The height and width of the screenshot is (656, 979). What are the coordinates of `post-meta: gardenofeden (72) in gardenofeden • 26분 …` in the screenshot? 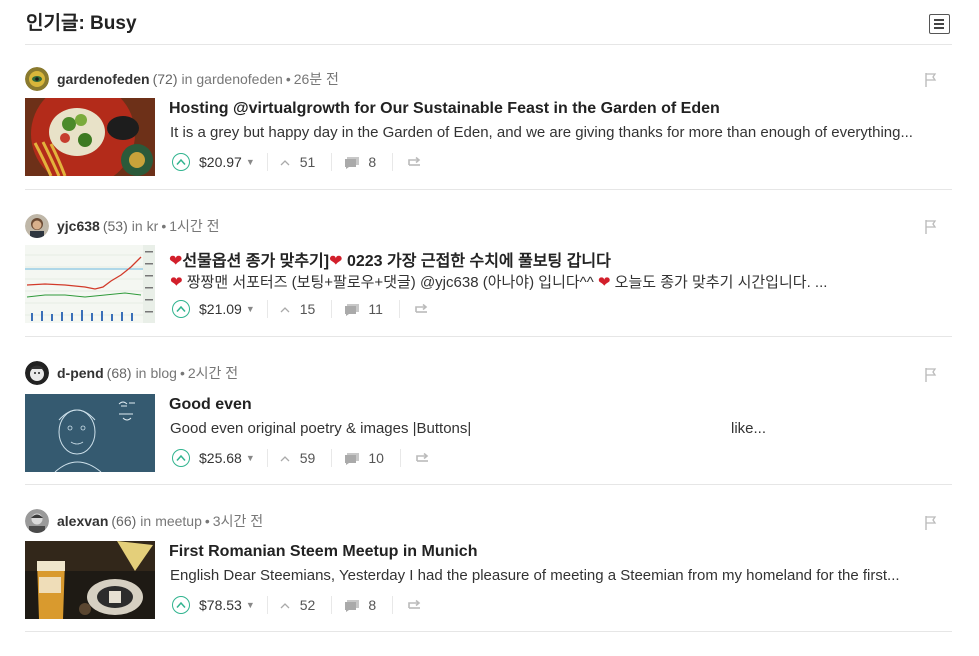 It's located at (182, 79).